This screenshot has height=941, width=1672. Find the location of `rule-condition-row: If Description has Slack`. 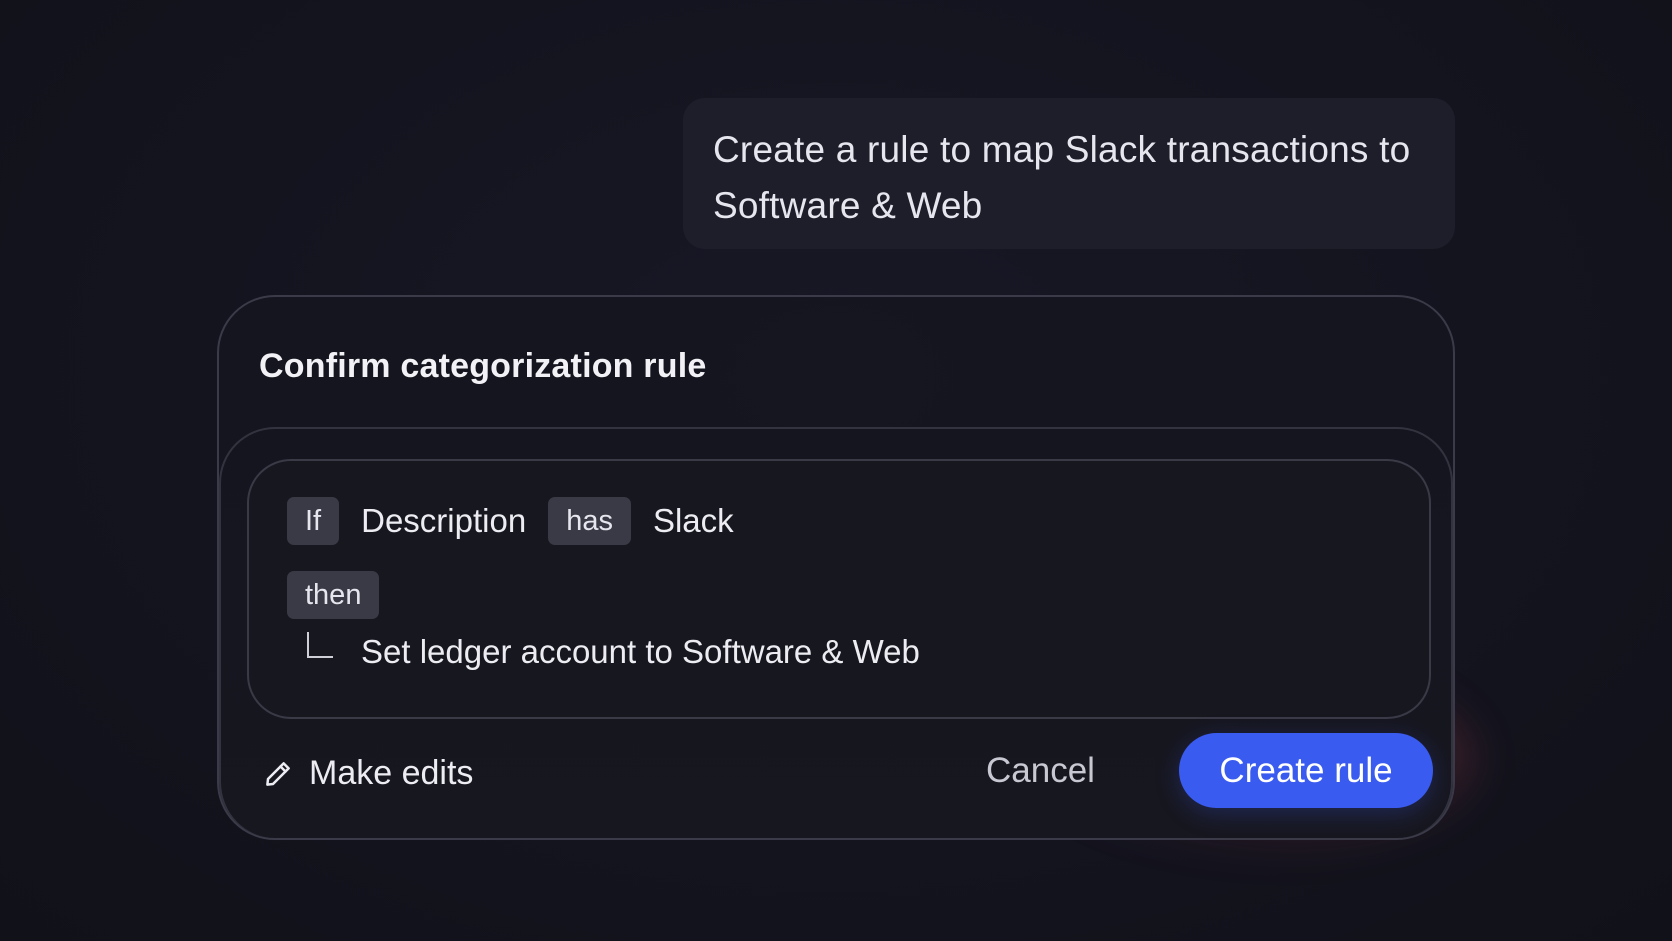

rule-condition-row: If Description has Slack is located at coordinates (521, 521).